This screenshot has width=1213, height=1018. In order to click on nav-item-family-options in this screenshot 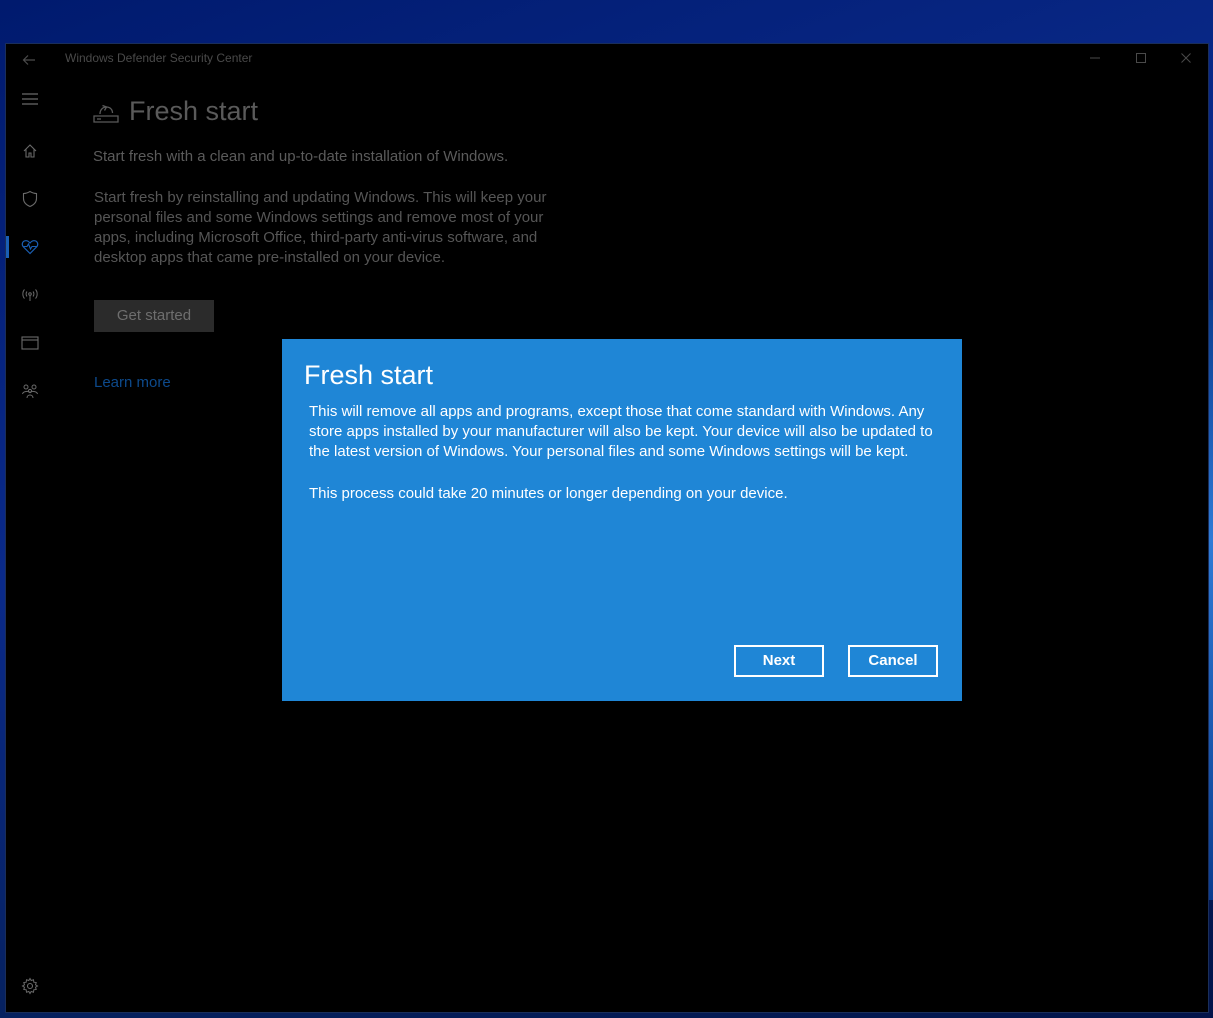, I will do `click(30, 391)`.